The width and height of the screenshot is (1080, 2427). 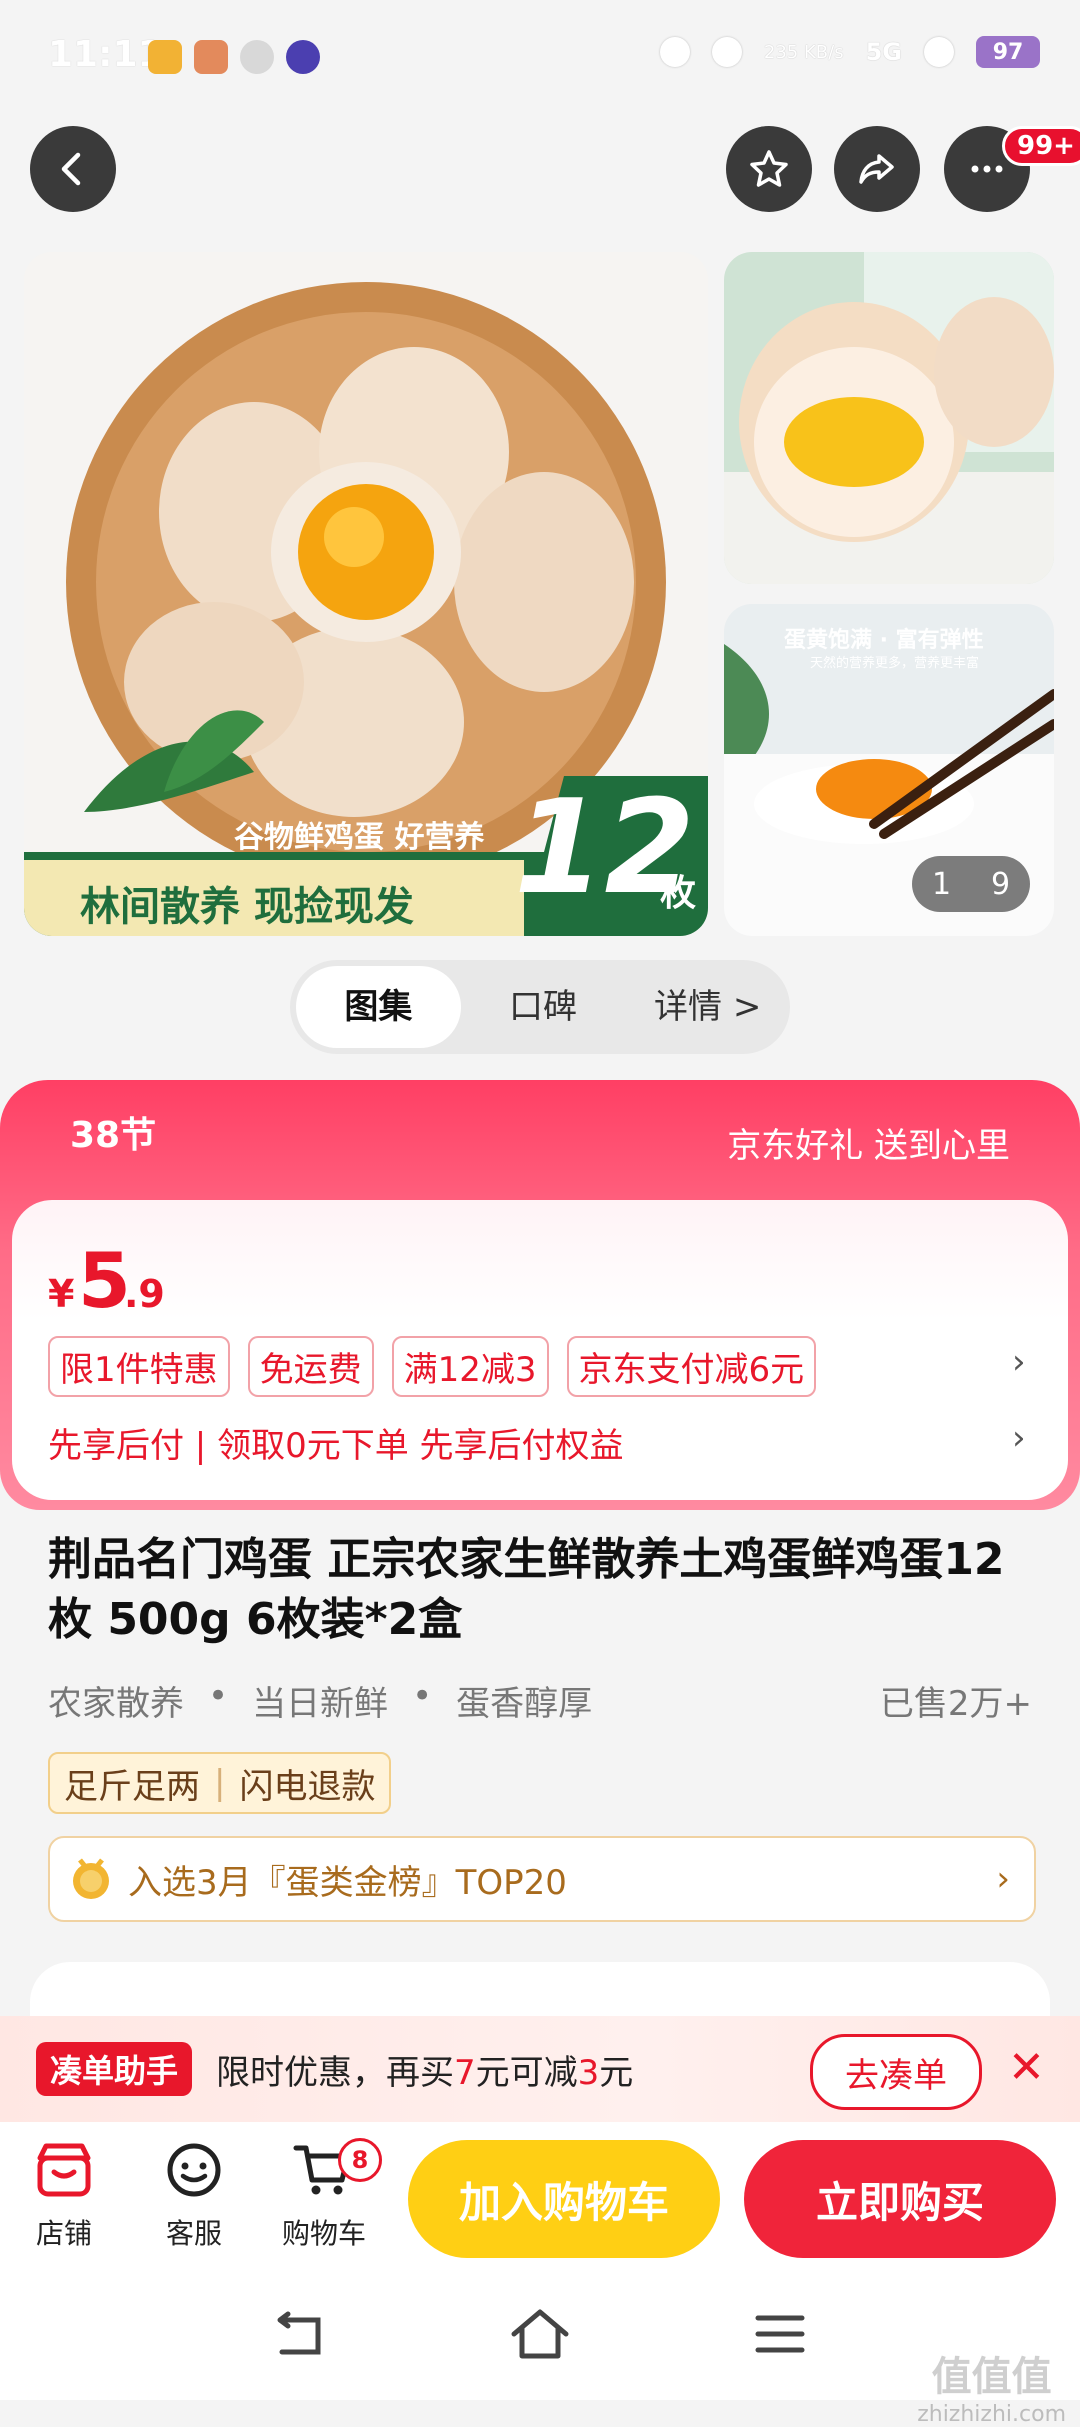 What do you see at coordinates (678, 893) in the screenshot?
I see `image-count-unit: 枚` at bounding box center [678, 893].